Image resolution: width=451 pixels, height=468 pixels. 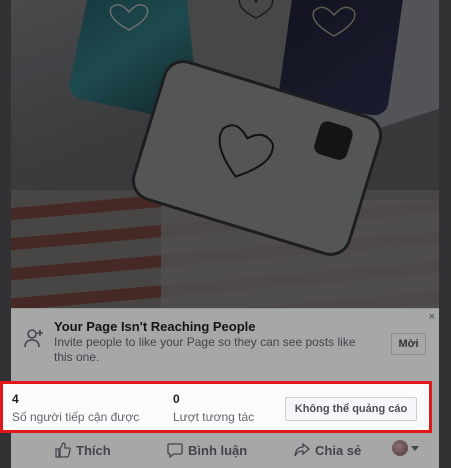 I want to click on notice-title: Your Page Isn't Reaching People, so click(x=155, y=326).